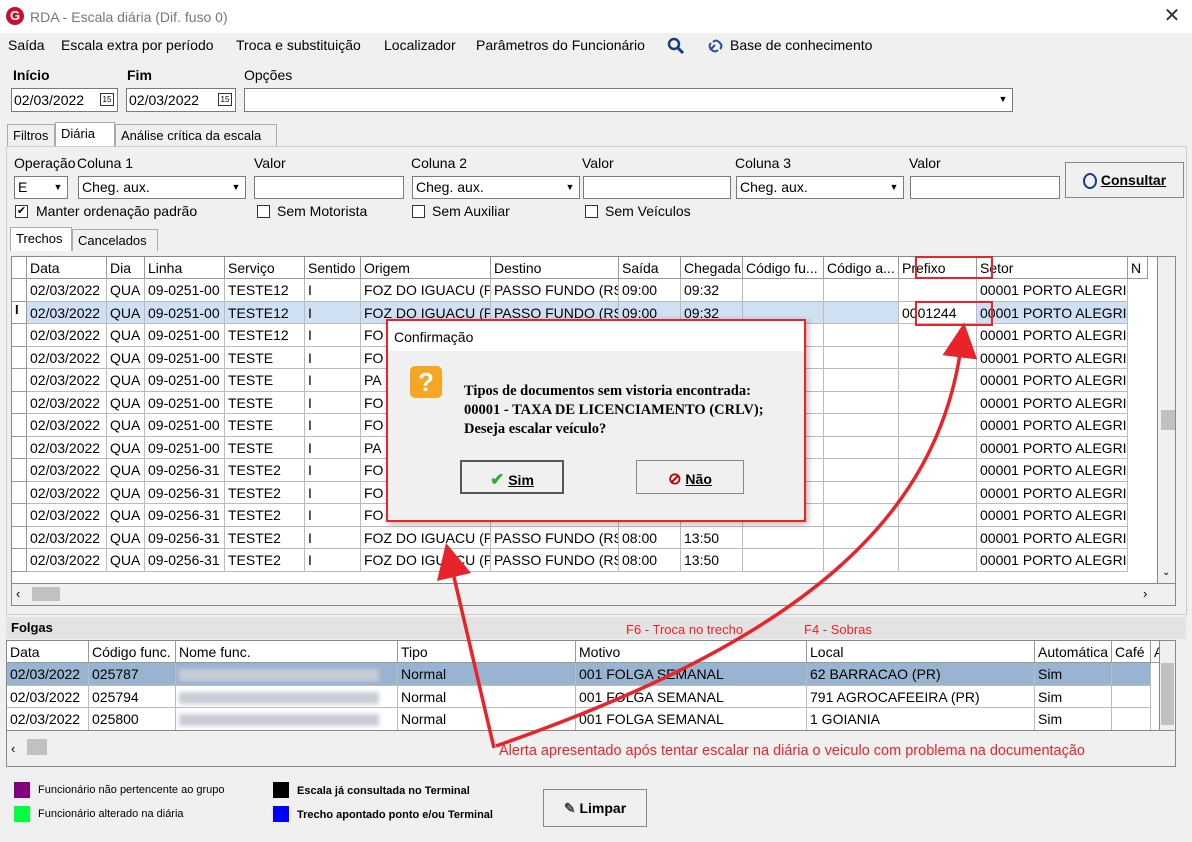  I want to click on arrow-to-grid, so click(466, 645).